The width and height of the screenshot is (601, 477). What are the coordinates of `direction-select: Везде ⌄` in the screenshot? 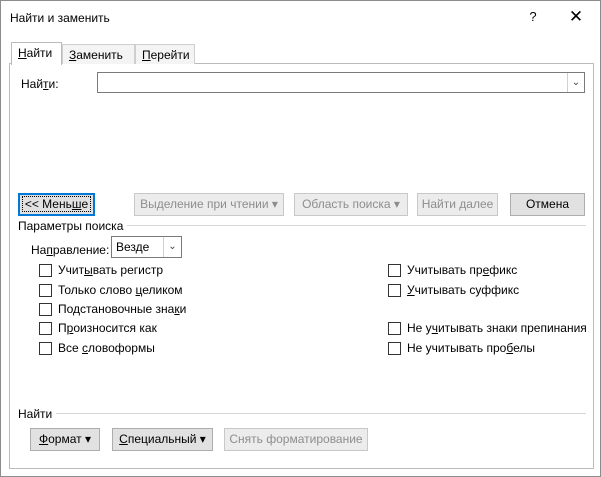 It's located at (146, 247).